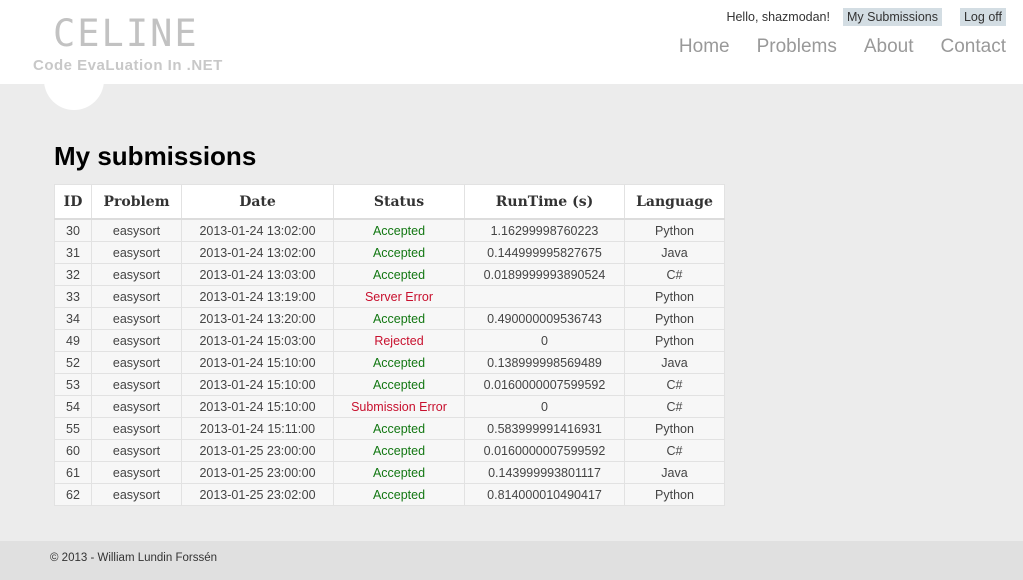 This screenshot has height=580, width=1023. Describe the element at coordinates (155, 156) in the screenshot. I see `page-title: My submissions` at that location.